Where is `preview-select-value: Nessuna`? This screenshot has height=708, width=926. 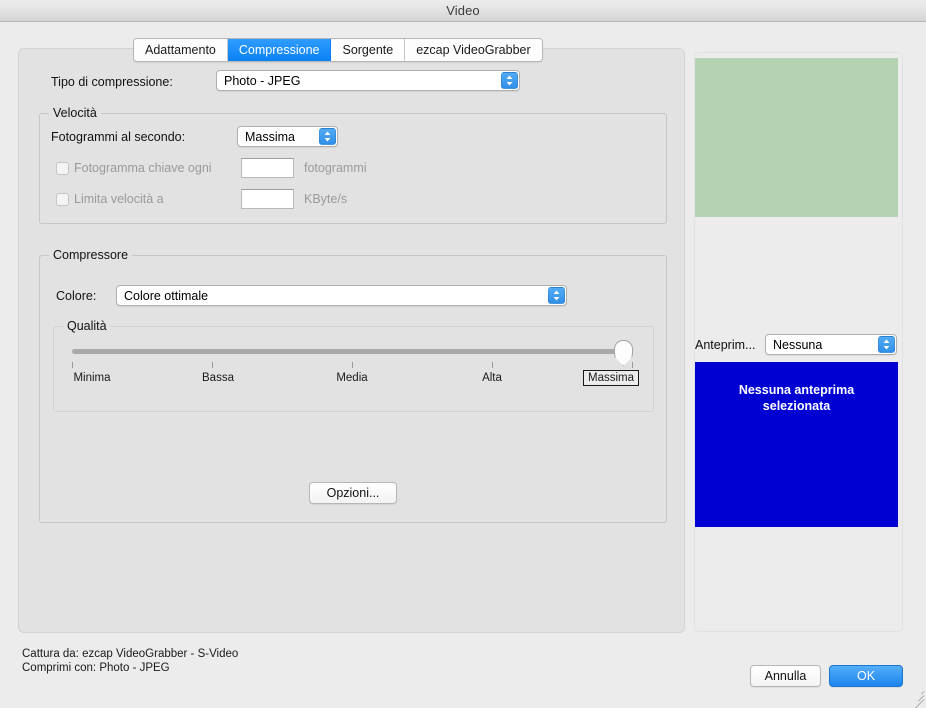 preview-select-value: Nessuna is located at coordinates (798, 345).